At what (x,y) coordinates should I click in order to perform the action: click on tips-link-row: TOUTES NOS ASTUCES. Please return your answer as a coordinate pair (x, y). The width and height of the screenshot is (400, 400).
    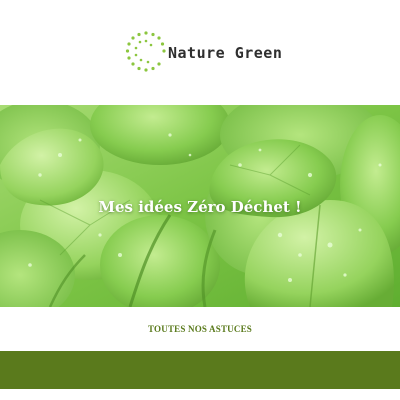
    Looking at the image, I should click on (200, 329).